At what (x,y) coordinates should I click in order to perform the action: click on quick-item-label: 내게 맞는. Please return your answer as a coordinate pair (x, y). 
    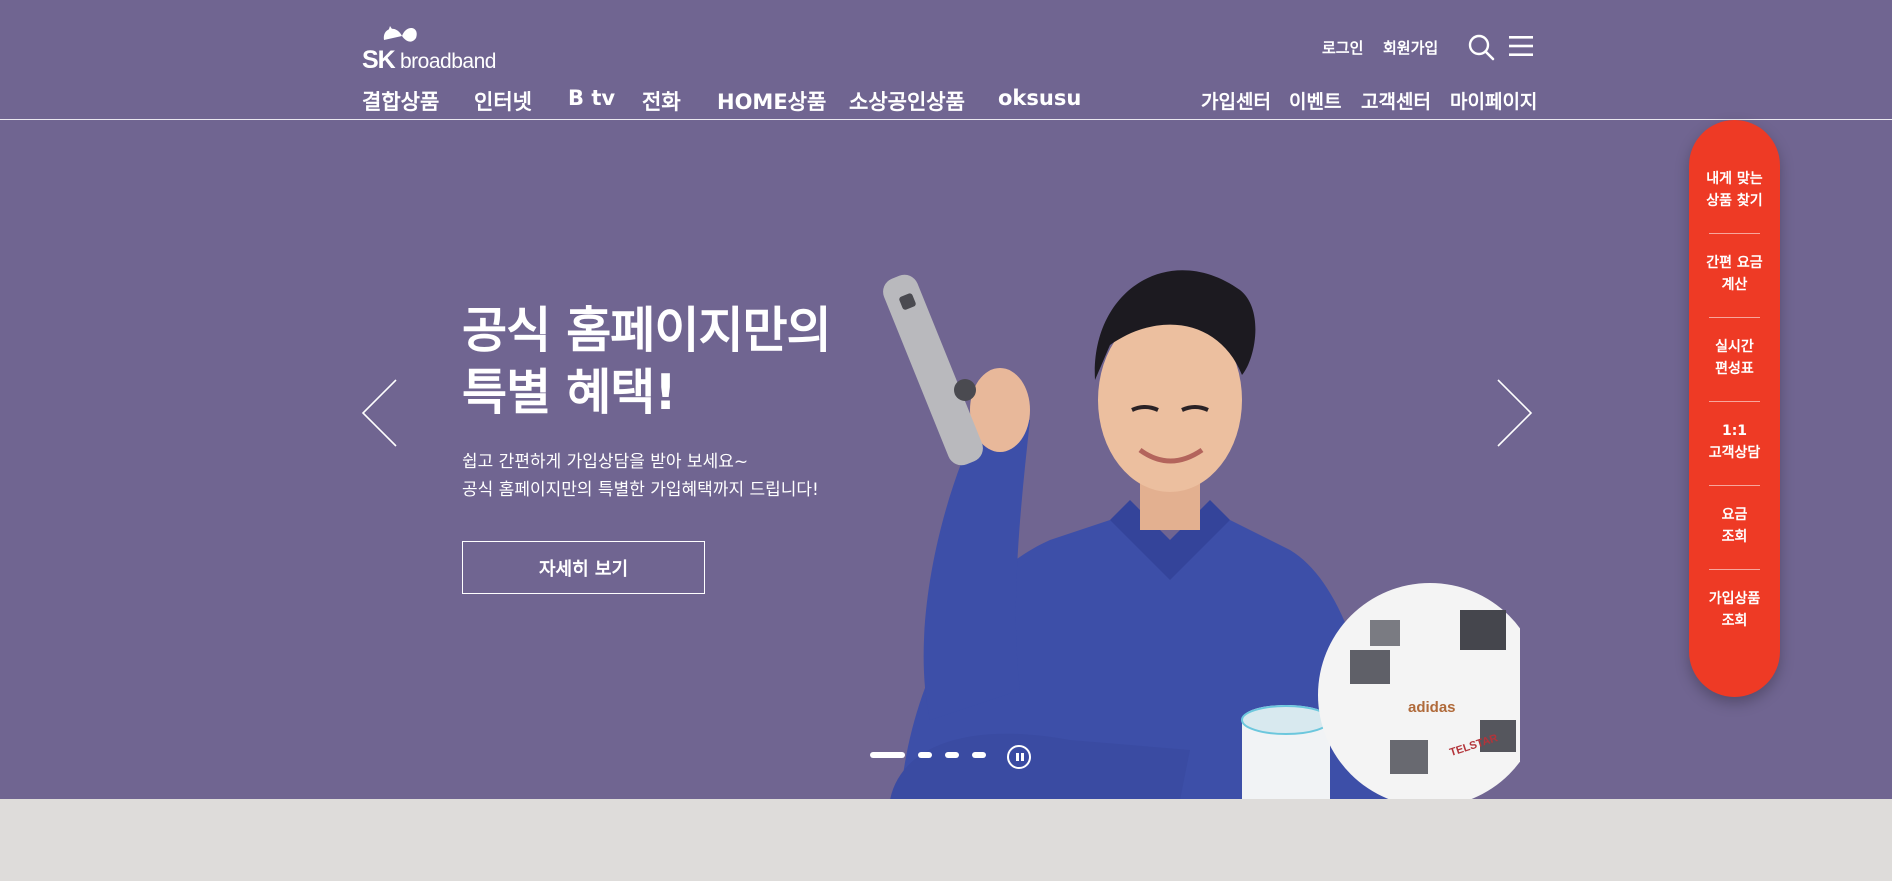
    Looking at the image, I should click on (1734, 179).